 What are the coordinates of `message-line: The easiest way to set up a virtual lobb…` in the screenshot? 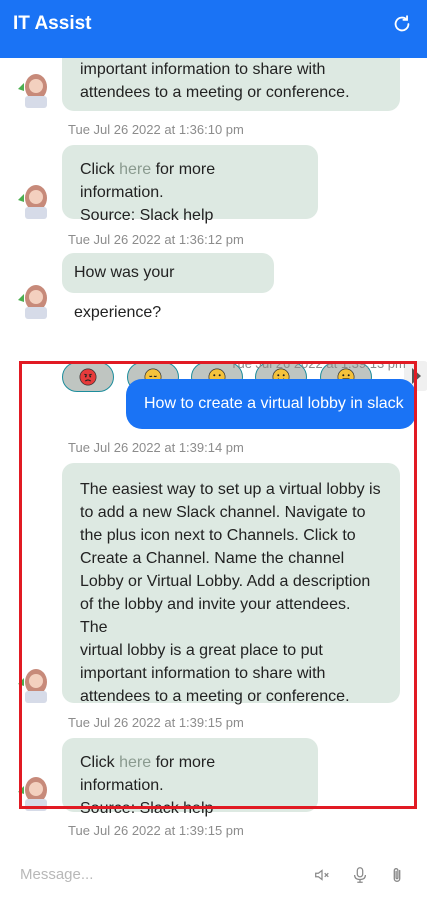 It's located at (230, 489).